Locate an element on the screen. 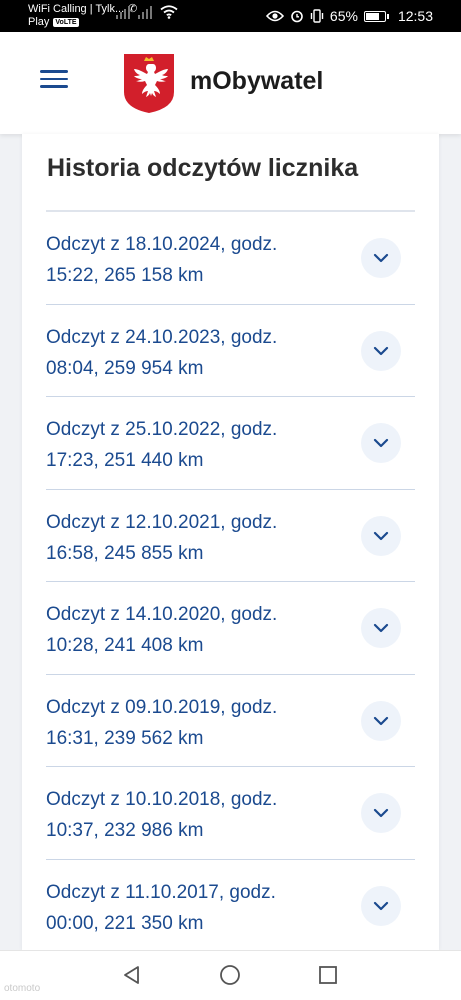 This screenshot has width=461, height=1000. reading-value: 10:28, 241 408 km is located at coordinates (125, 645).